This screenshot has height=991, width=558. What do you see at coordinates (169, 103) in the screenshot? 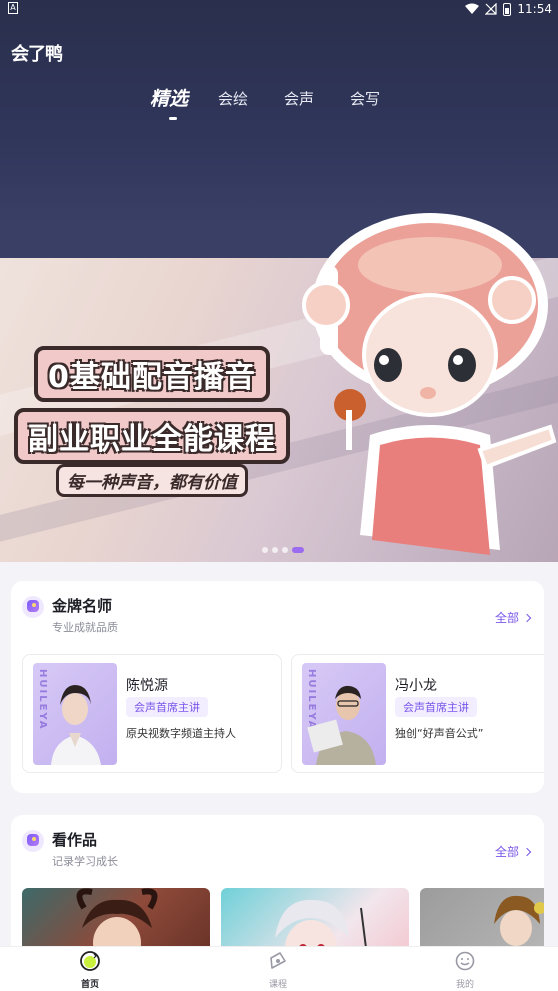
I see `tab-featured: 精选` at bounding box center [169, 103].